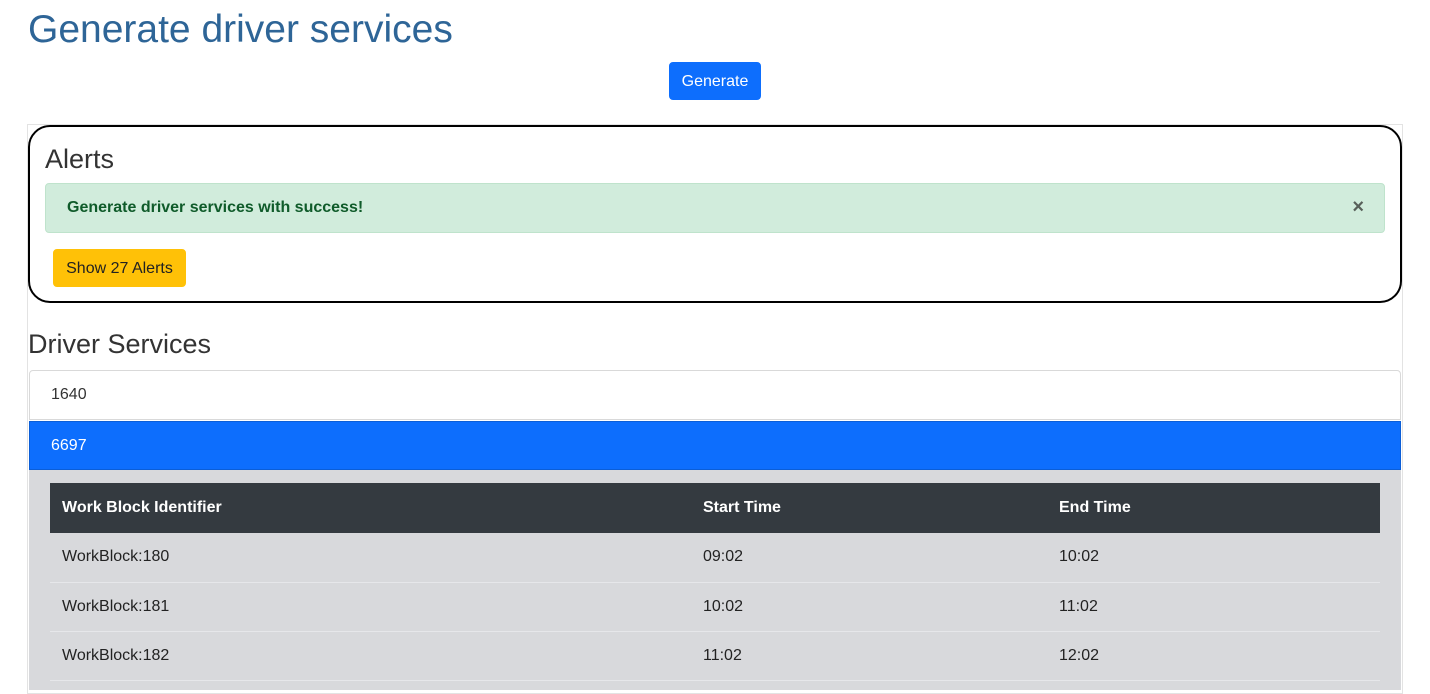 This screenshot has height=694, width=1430. Describe the element at coordinates (370, 508) in the screenshot. I see `column-header: Work Block Identifier` at that location.